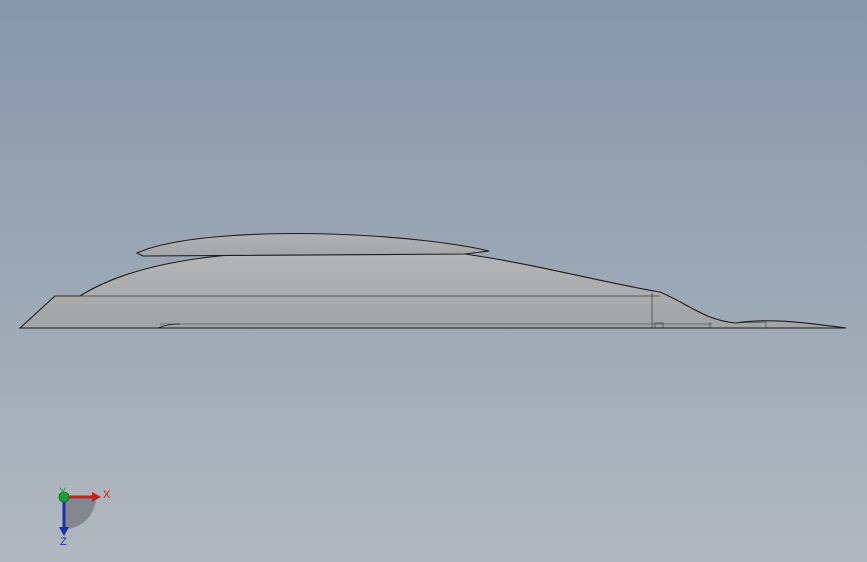  Describe the element at coordinates (63, 542) in the screenshot. I see `z-axis-label: Z` at that location.